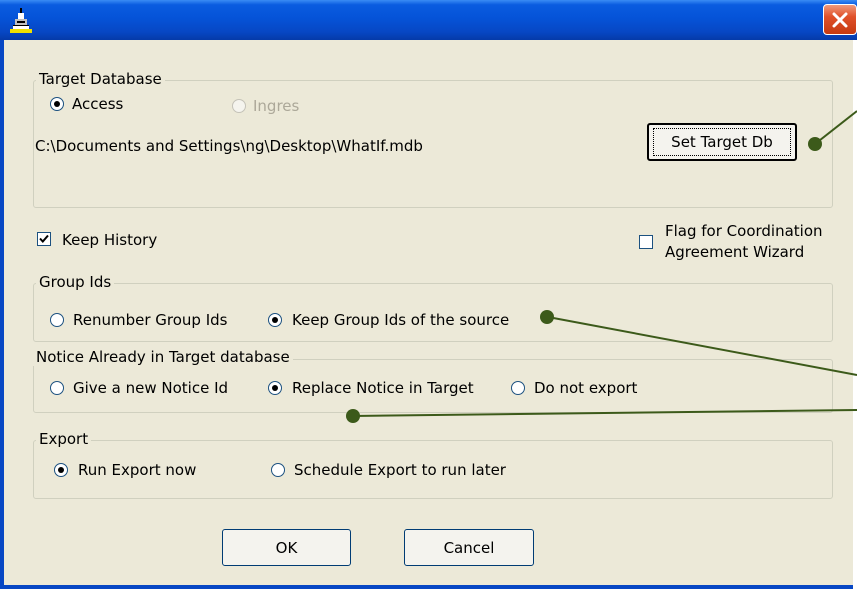 The height and width of the screenshot is (589, 857). I want to click on ok-label: OK, so click(286, 547).